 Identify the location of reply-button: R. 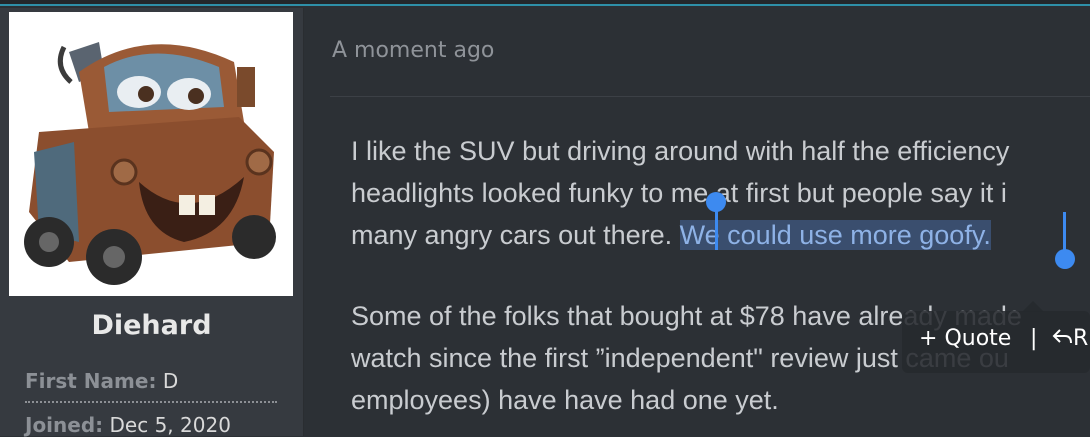
(1069, 338).